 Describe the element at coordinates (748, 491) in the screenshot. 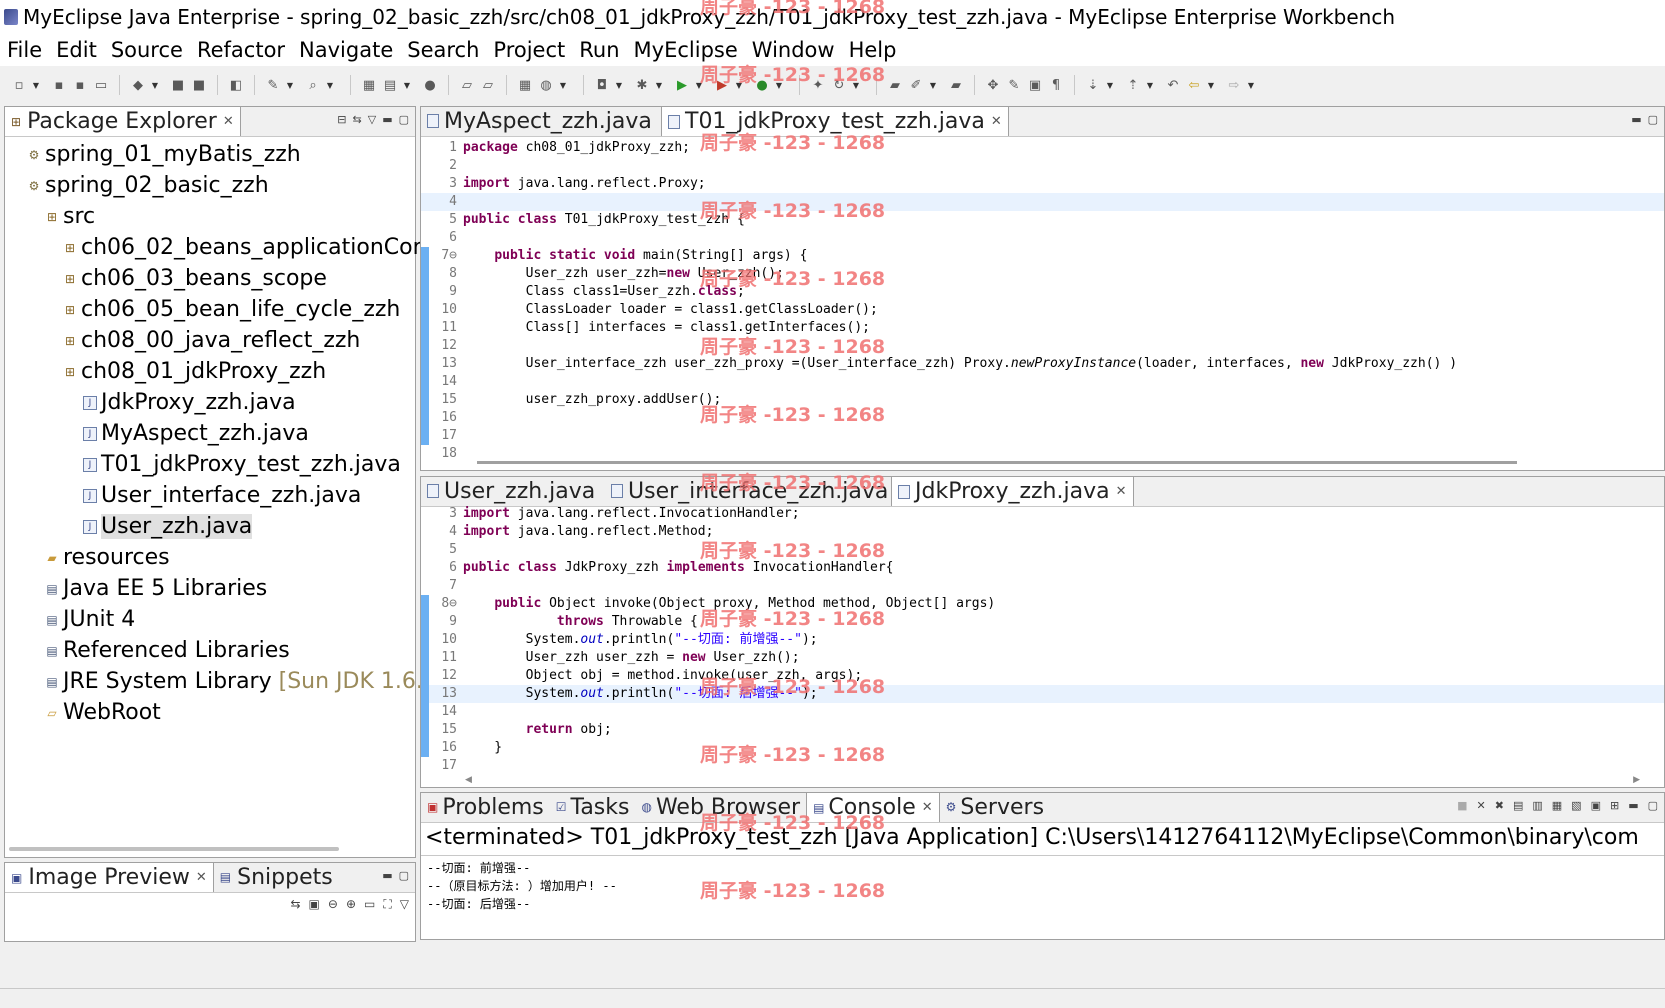

I see `tab-user-interface-zzh: User_interface_zzh.java` at that location.